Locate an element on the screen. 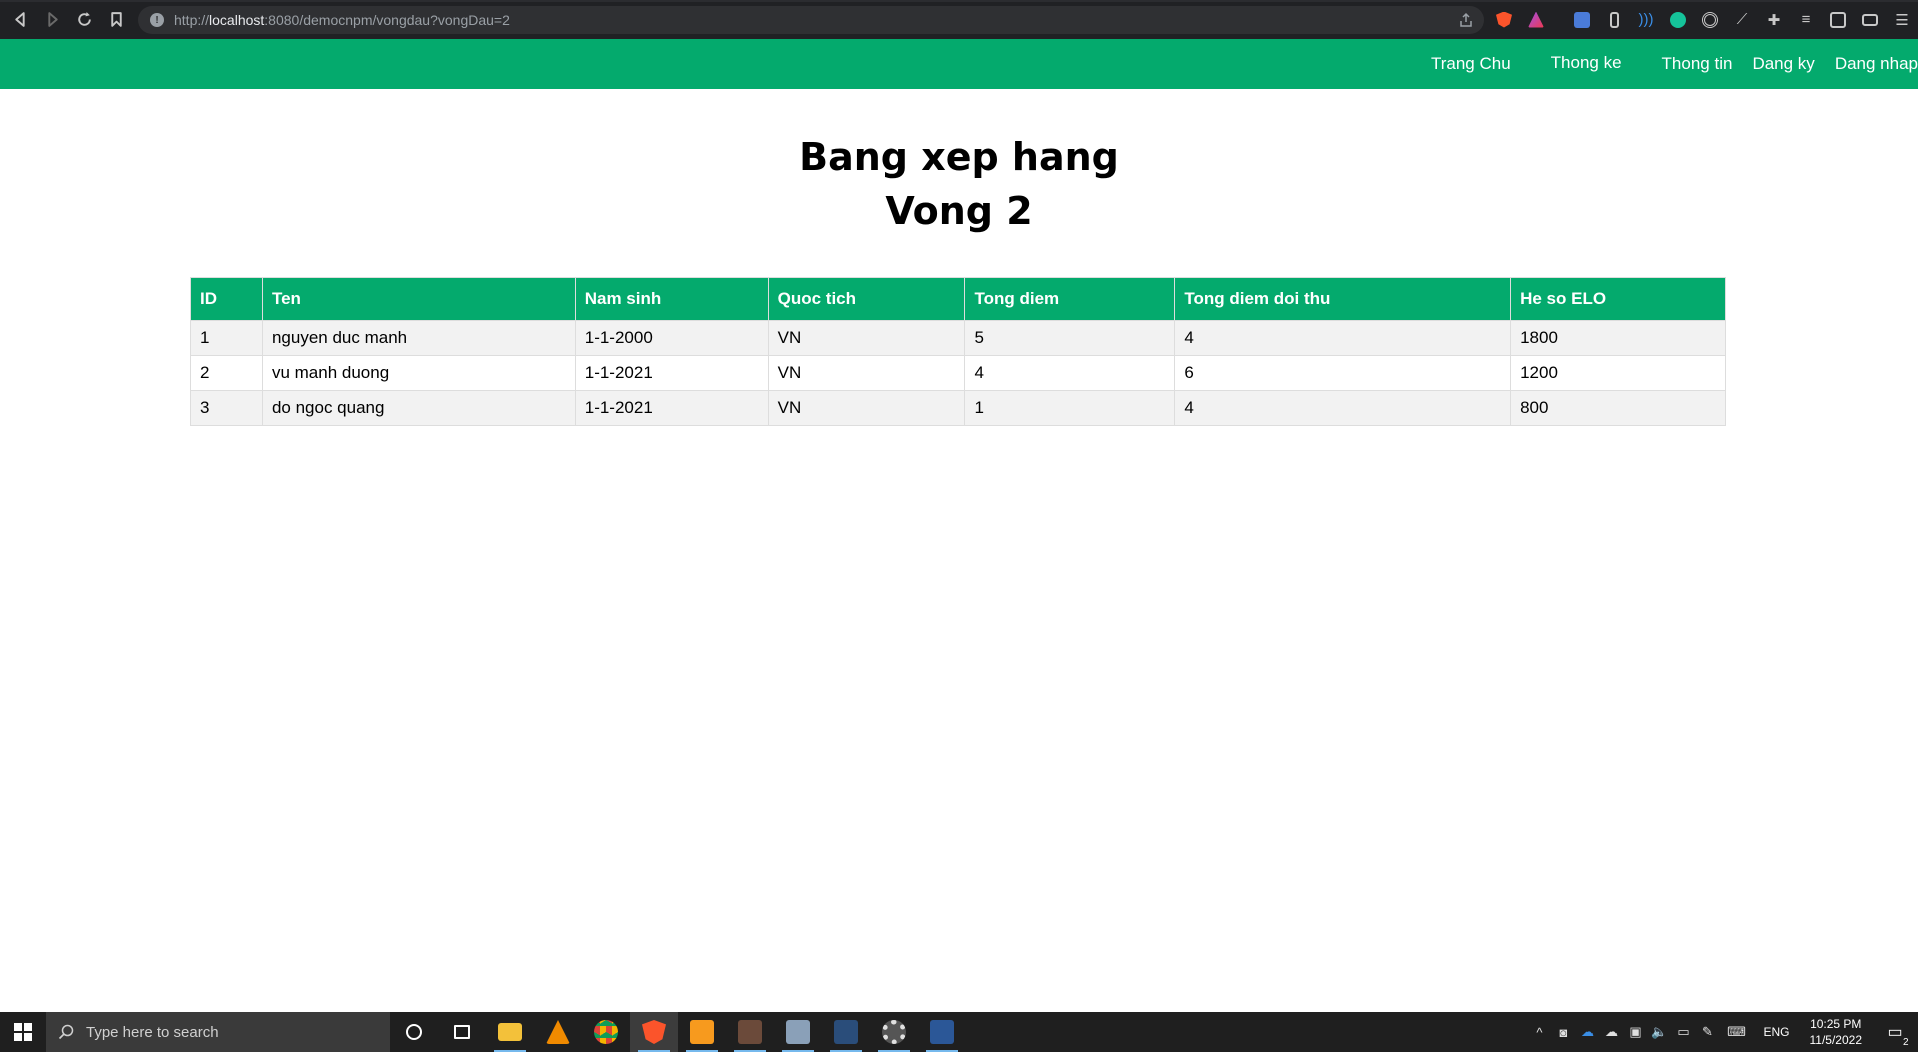 The width and height of the screenshot is (1918, 1052). game-app-icon is located at coordinates (750, 1032).